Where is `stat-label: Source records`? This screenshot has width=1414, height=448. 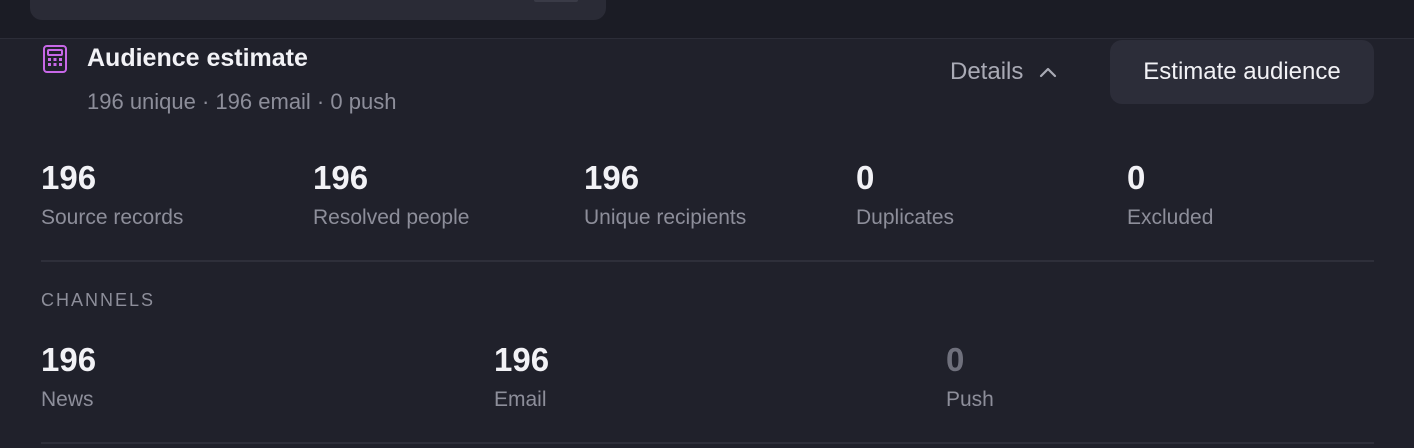
stat-label: Source records is located at coordinates (112, 217).